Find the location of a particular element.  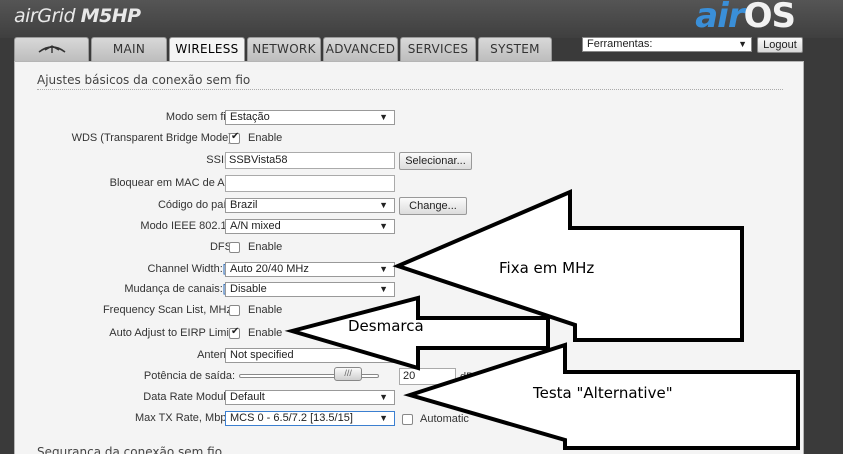

wireless-mode-value: Estação is located at coordinates (250, 117).